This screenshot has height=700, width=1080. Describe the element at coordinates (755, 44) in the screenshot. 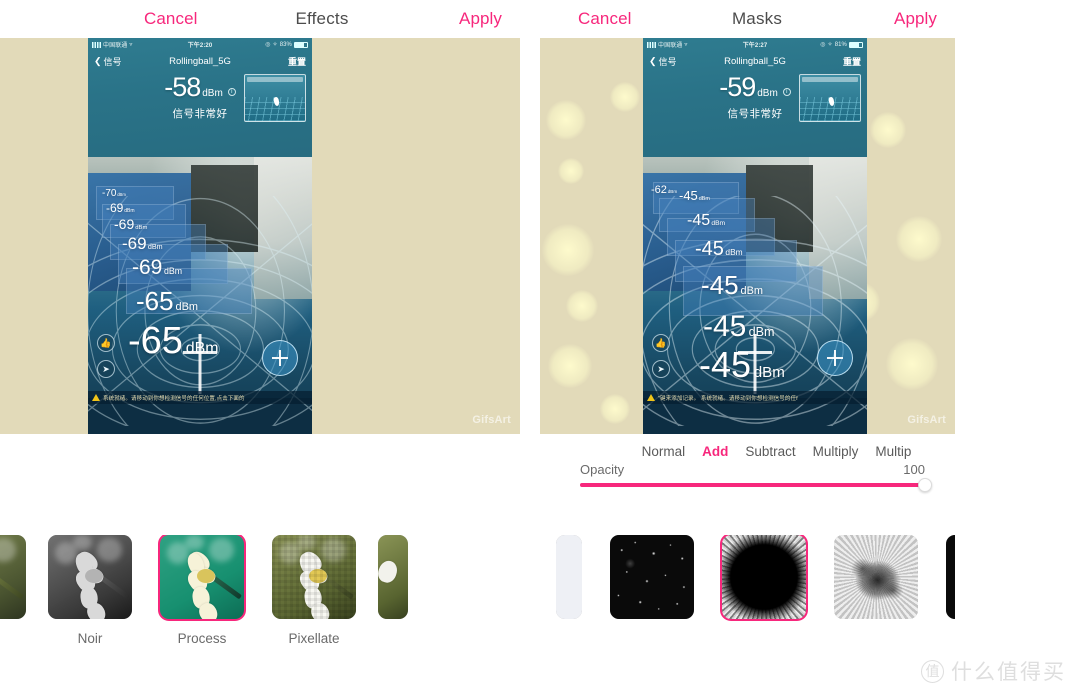

I see `phone-status-bar-right: 中国联通 ▿ 下午2:27 ◎ ✧ 81%` at that location.